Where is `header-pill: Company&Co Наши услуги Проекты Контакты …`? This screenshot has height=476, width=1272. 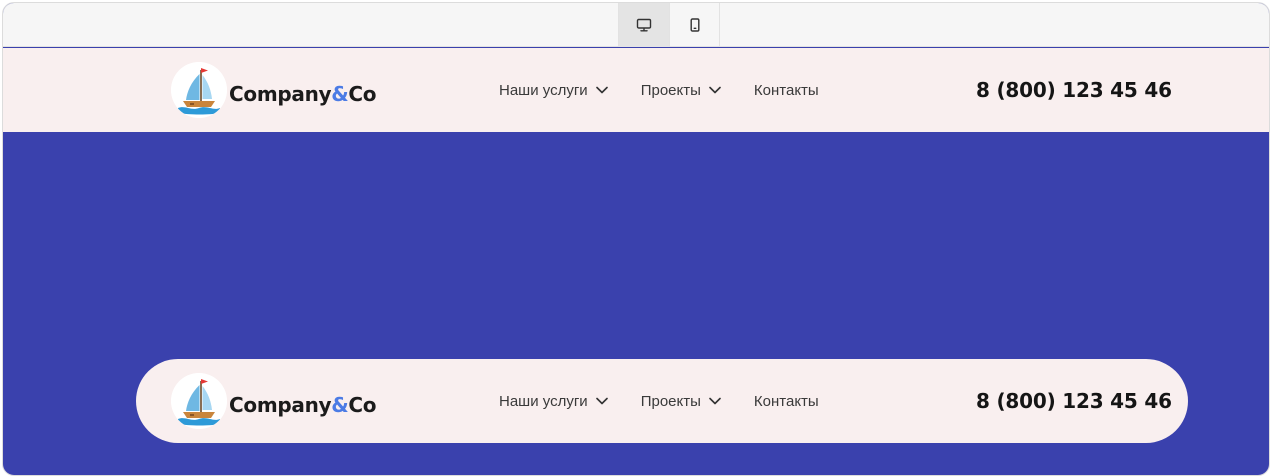 header-pill: Company&Co Наши услуги Проекты Контакты … is located at coordinates (662, 401).